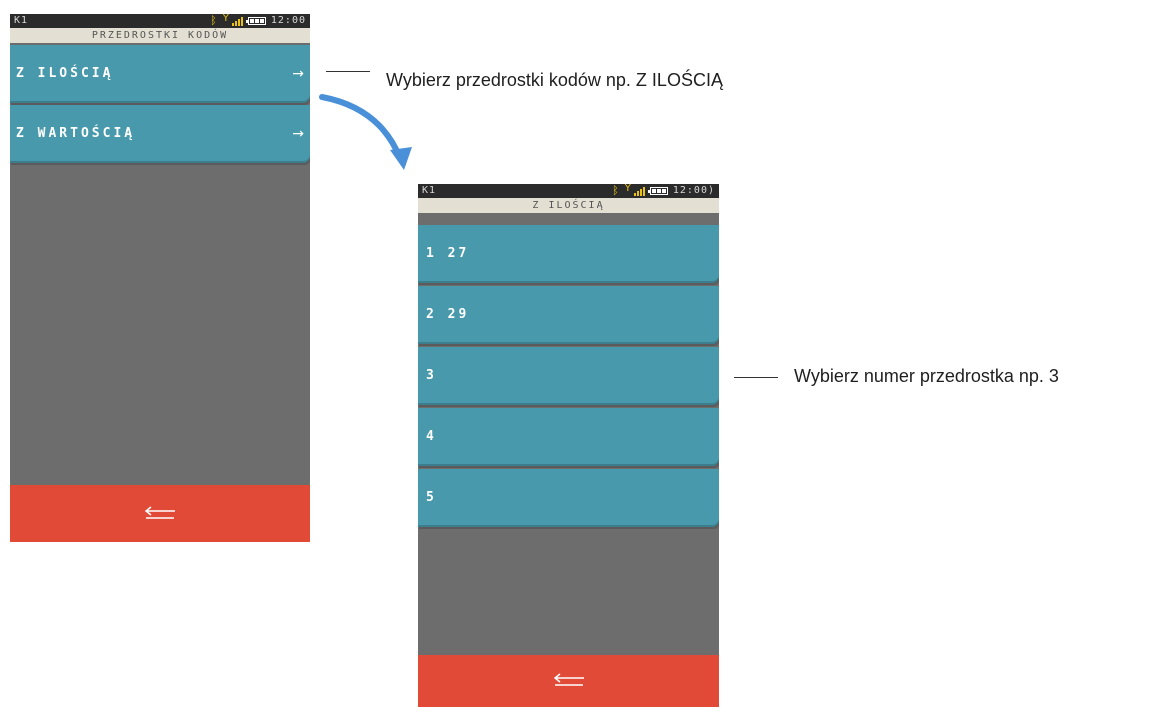  I want to click on callout-text-2: Wybierz numer przedrostka np. 3, so click(926, 376).